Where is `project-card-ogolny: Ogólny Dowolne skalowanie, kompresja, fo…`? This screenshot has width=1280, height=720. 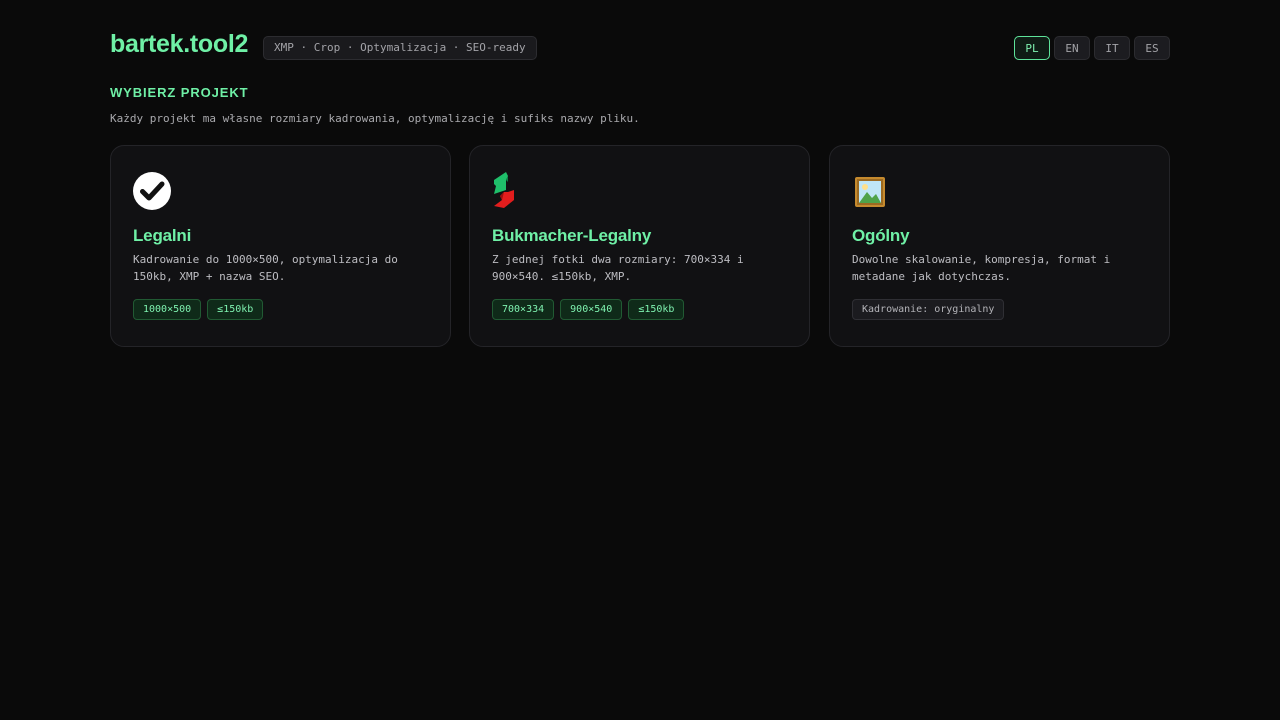 project-card-ogolny: Ogólny Dowolne skalowanie, kompresja, fo… is located at coordinates (999, 246).